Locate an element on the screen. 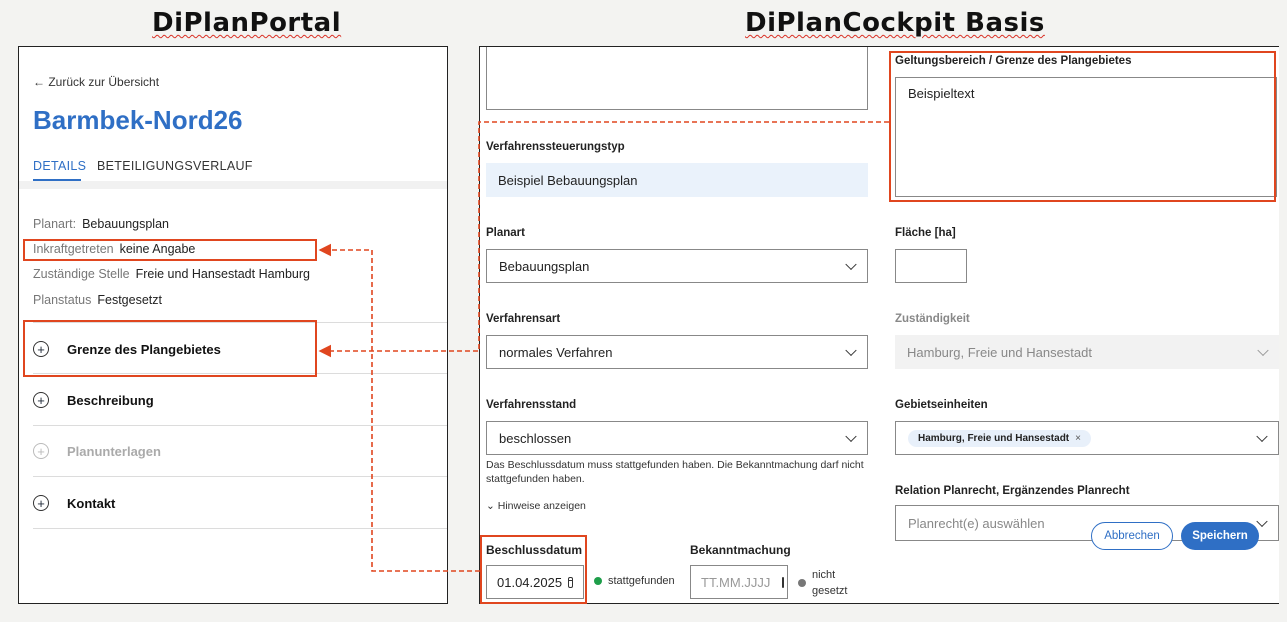 The image size is (1287, 622). accordion-planunterlagen: + Planunterlagen is located at coordinates (233, 451).